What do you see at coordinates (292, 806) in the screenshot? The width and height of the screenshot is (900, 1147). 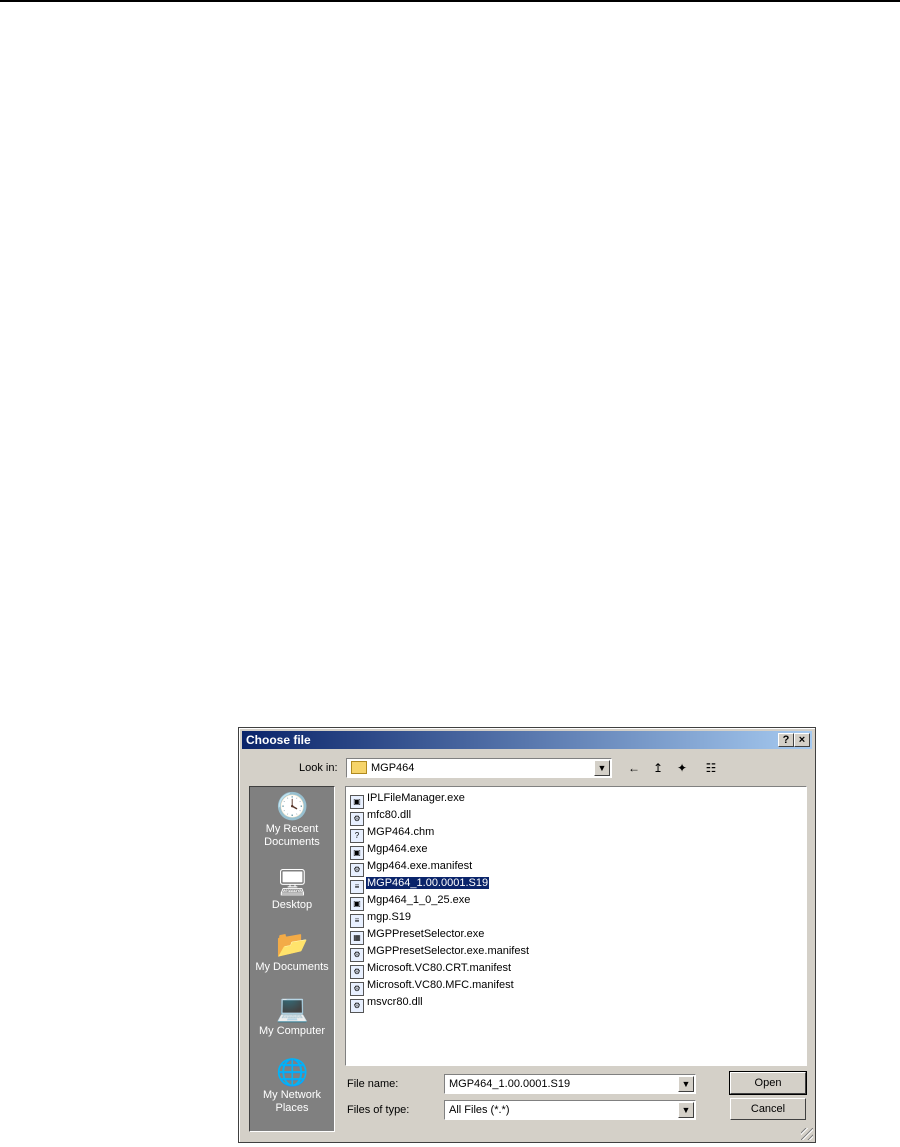 I see `clock-icon: 🕓` at bounding box center [292, 806].